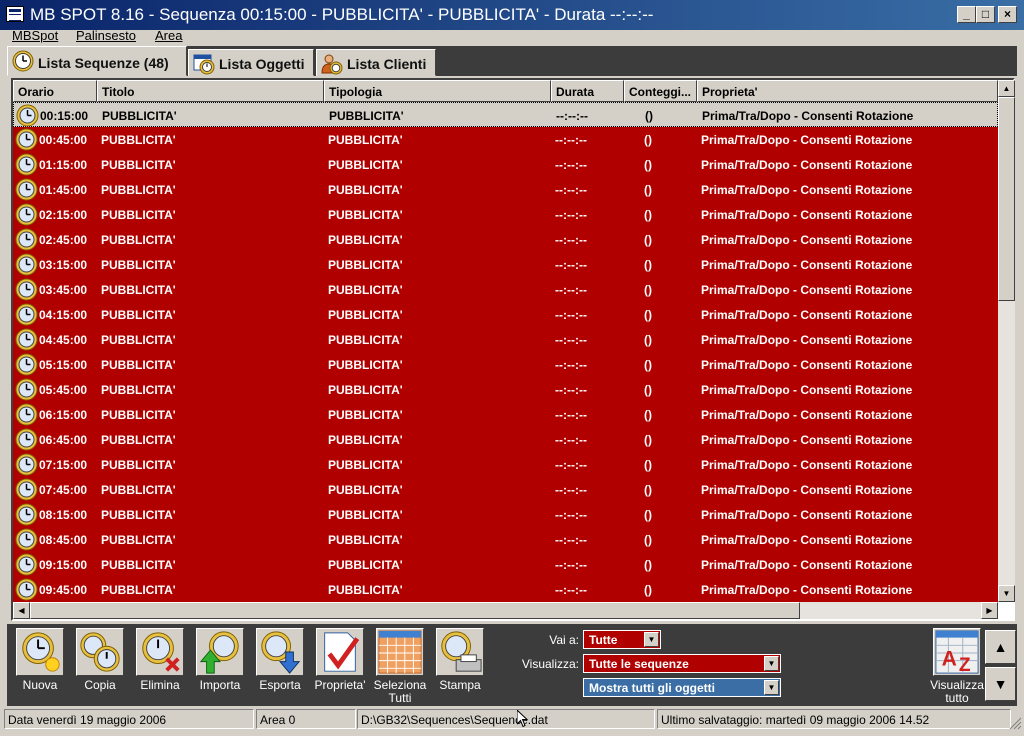 The height and width of the screenshot is (736, 1024). Describe the element at coordinates (965, 665) in the screenshot. I see `svg-text: Z` at that location.